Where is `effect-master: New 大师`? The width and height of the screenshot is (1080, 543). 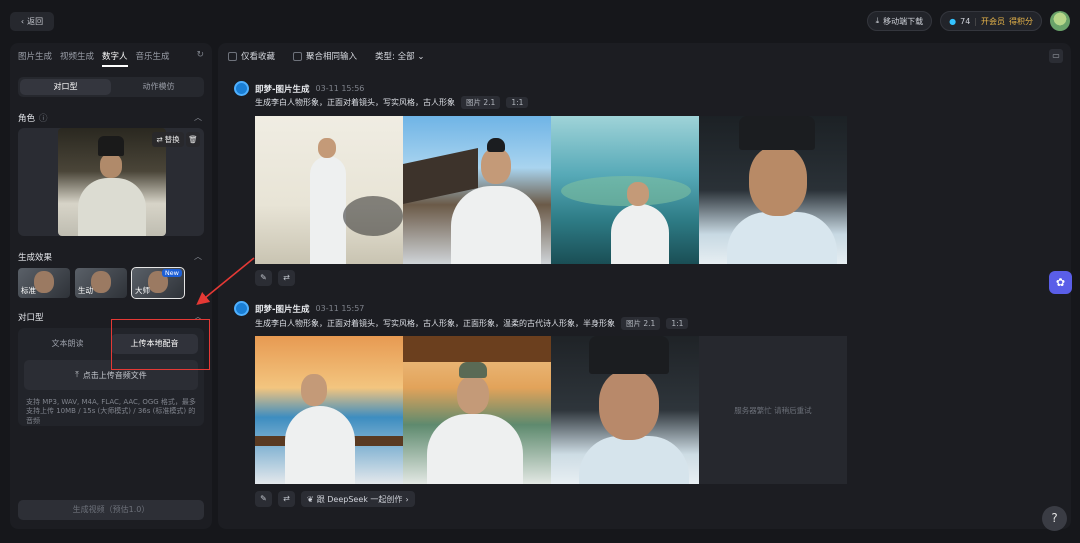
effect-master: New 大师 is located at coordinates (158, 283).